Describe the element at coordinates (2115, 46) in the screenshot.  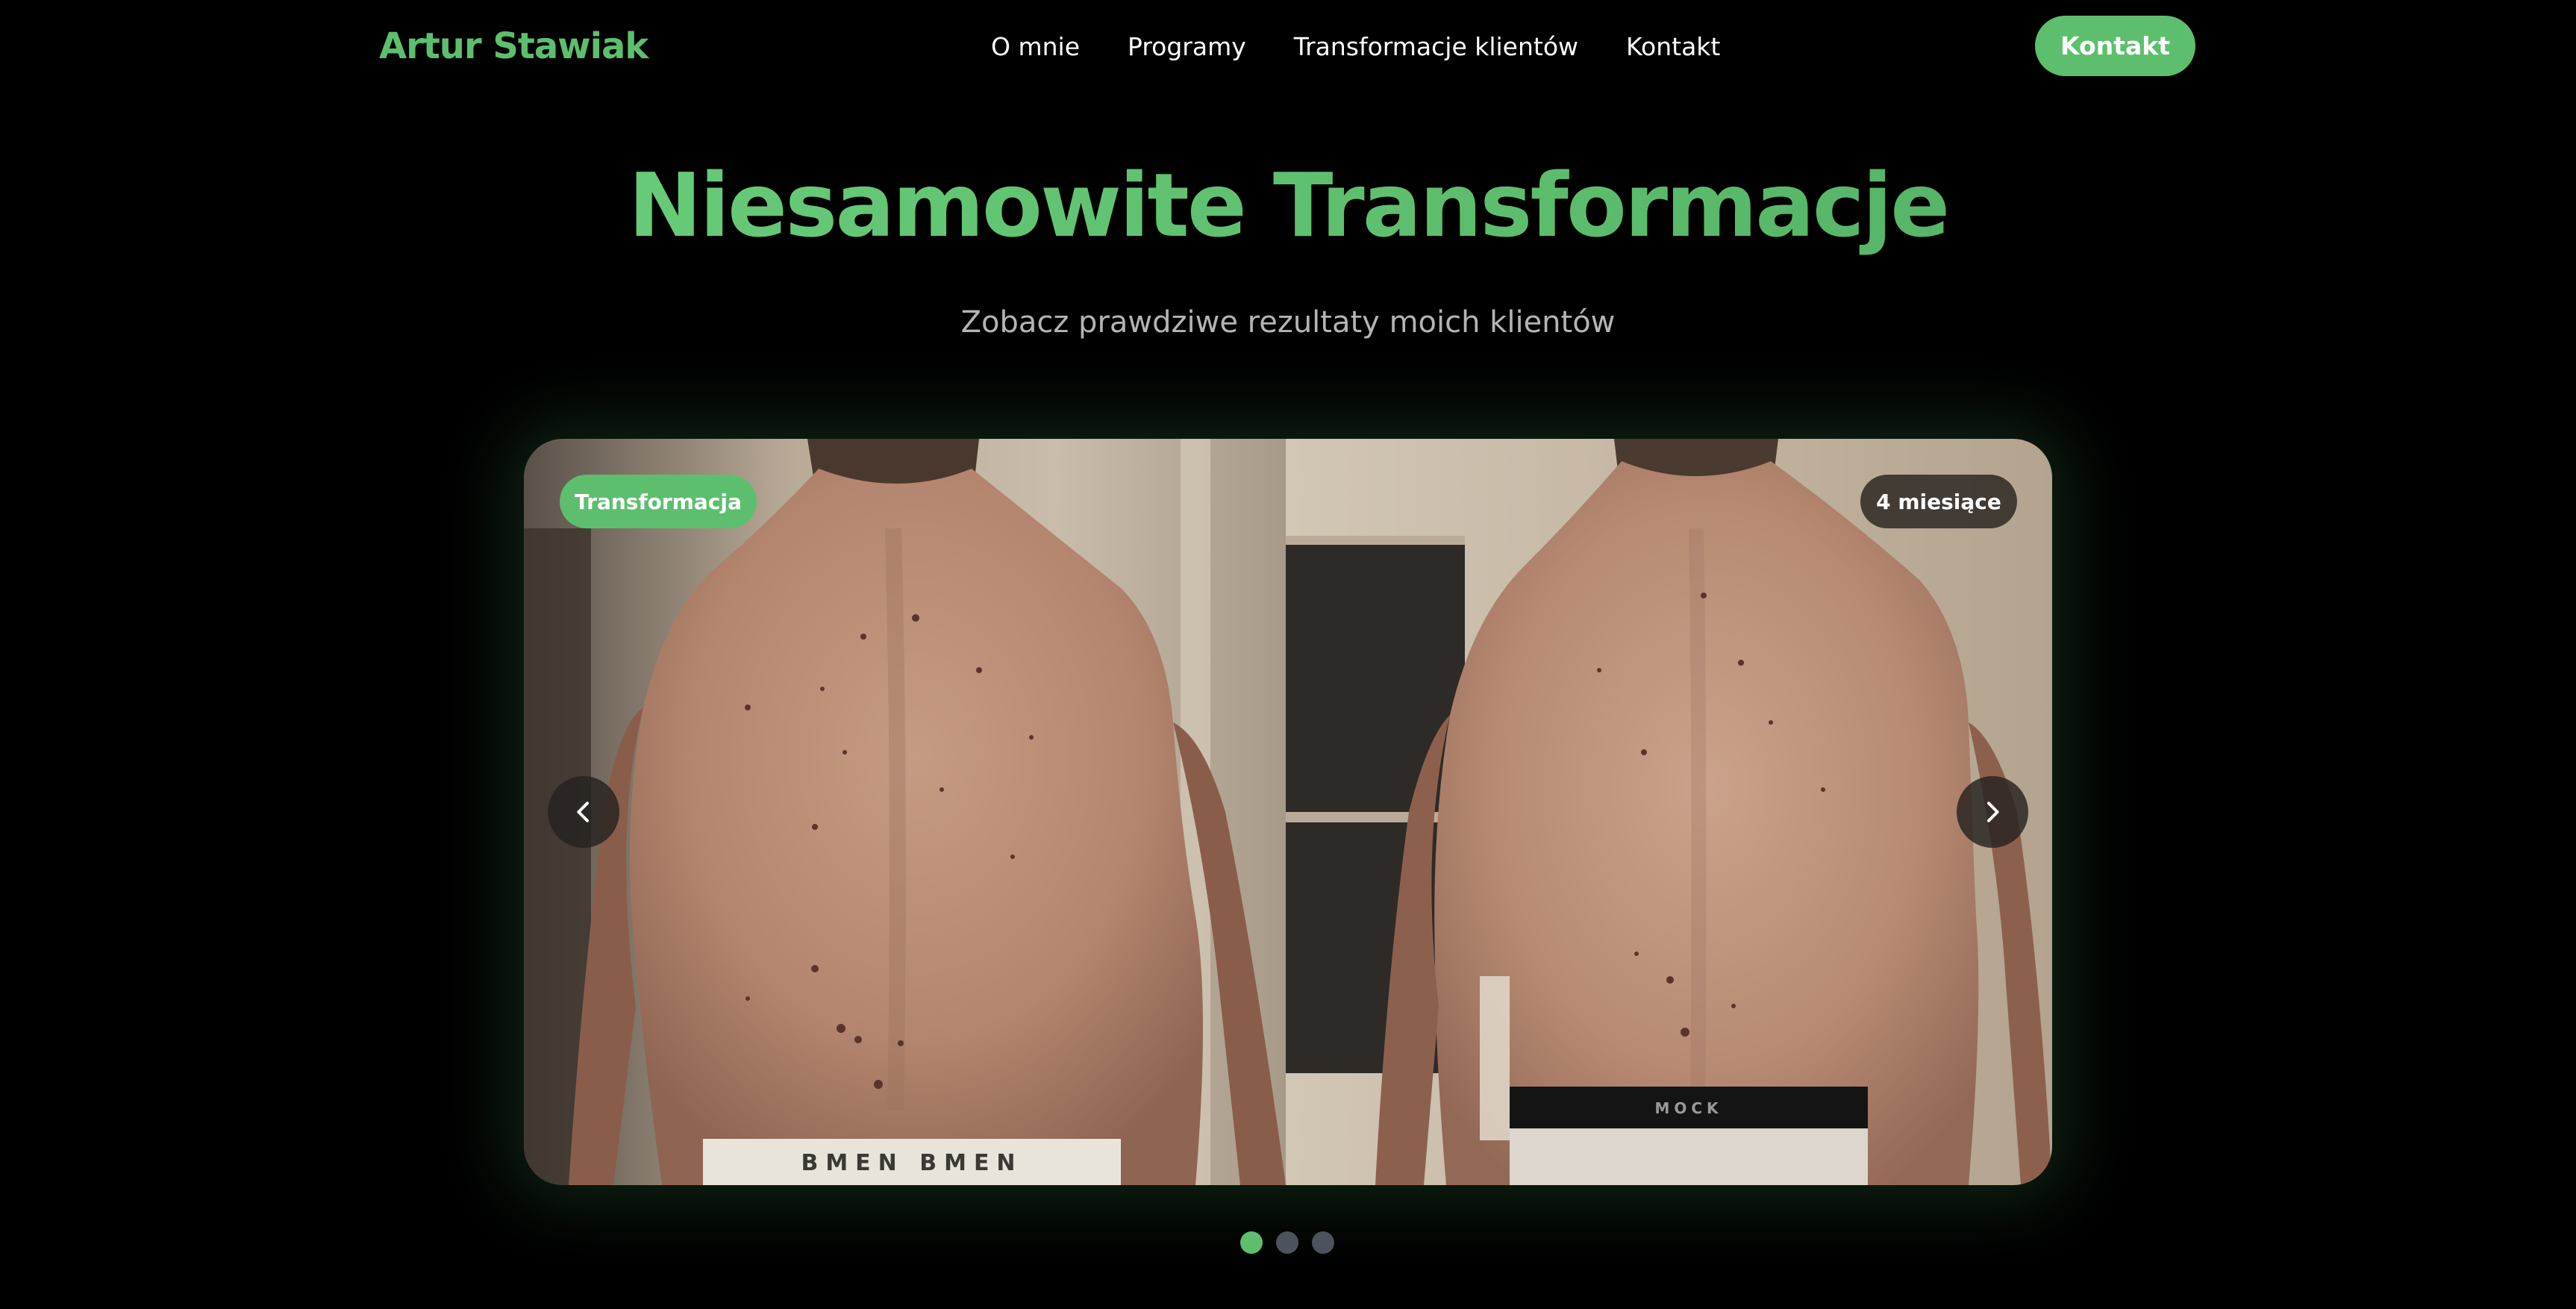
I see `contact-button: Kontakt` at that location.